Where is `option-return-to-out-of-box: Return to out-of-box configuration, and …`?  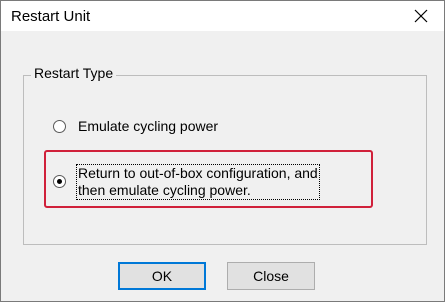 option-return-to-out-of-box: Return to out-of-box configuration, and … is located at coordinates (186, 182).